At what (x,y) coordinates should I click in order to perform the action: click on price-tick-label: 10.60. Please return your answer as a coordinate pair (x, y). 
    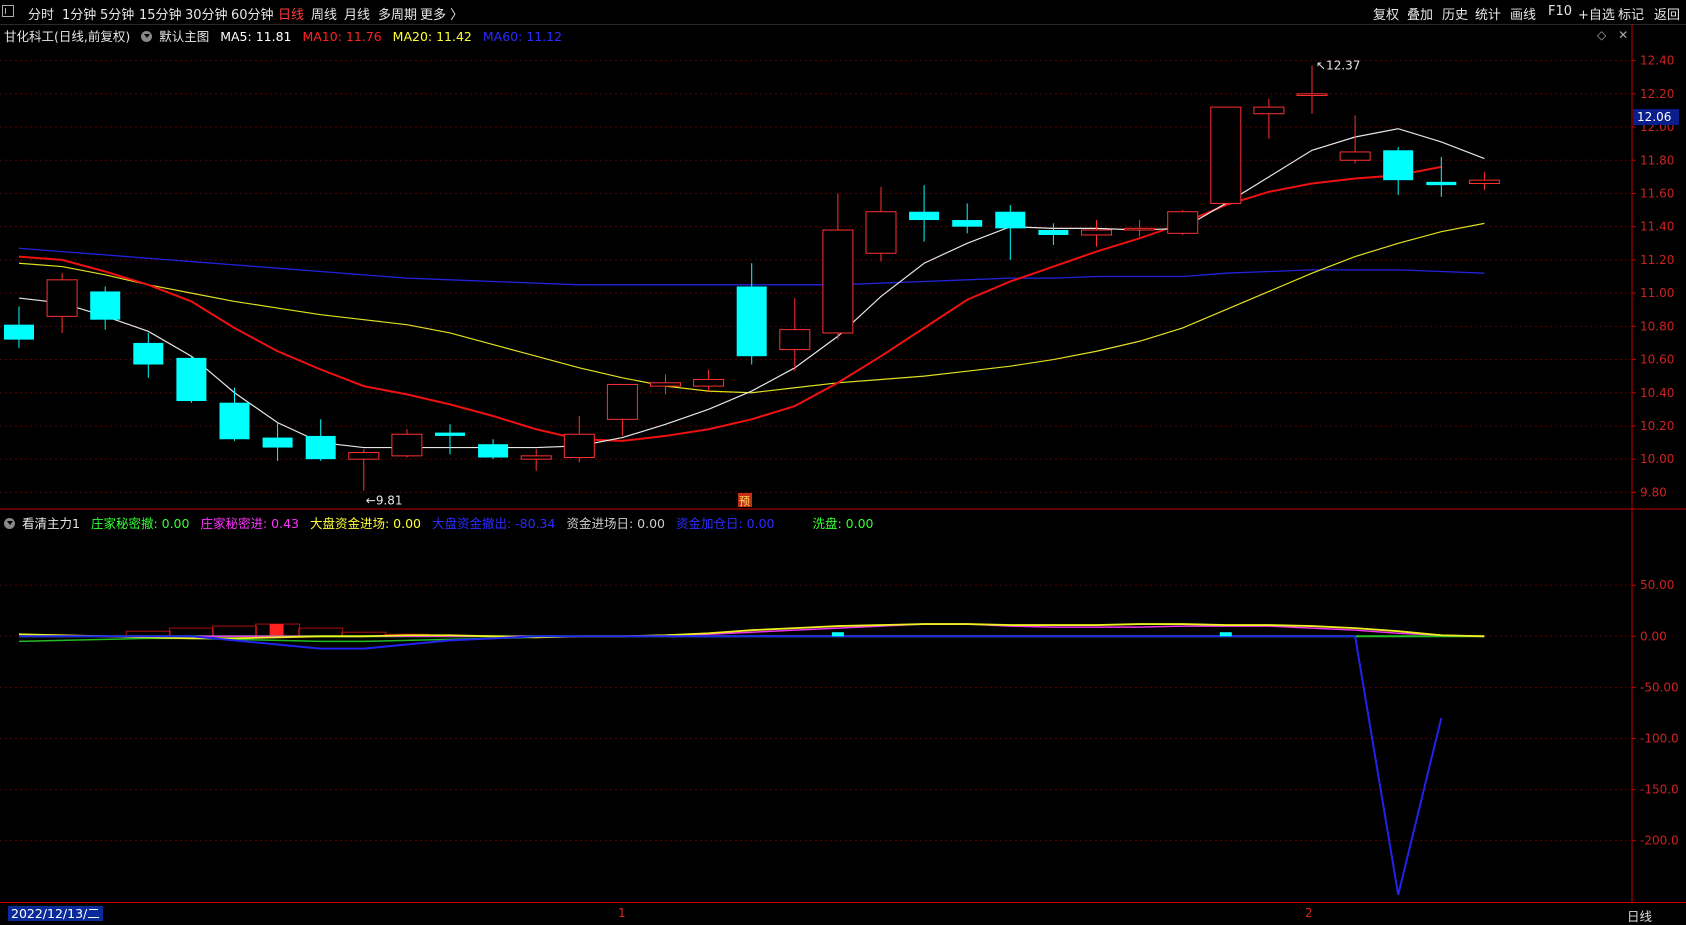
    Looking at the image, I should click on (1657, 360).